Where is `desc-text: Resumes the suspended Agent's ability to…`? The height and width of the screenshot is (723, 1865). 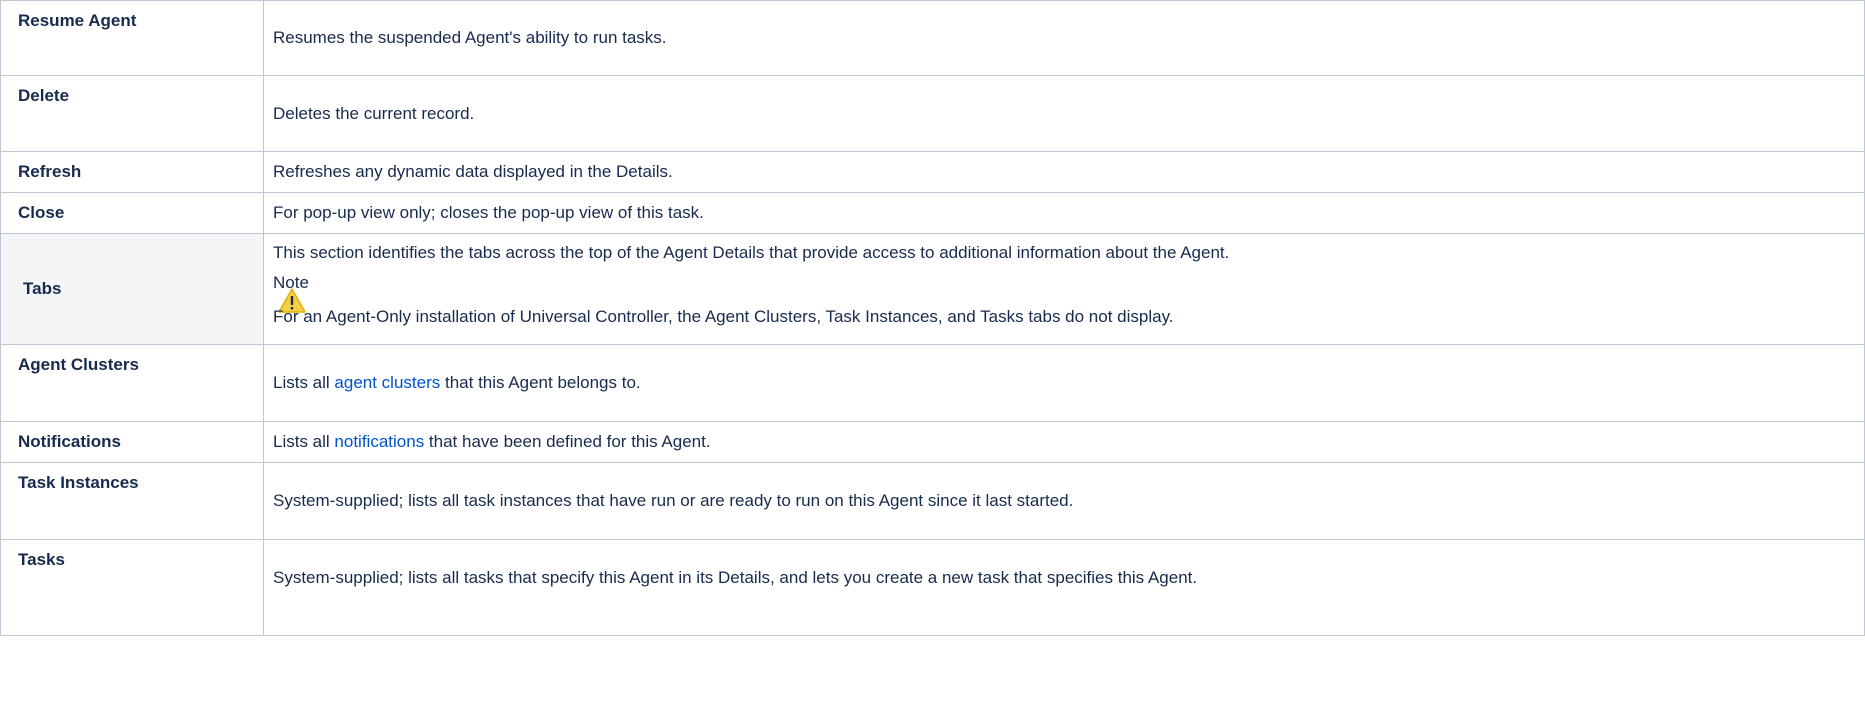
desc-text: Resumes the suspended Agent's ability to… is located at coordinates (470, 37).